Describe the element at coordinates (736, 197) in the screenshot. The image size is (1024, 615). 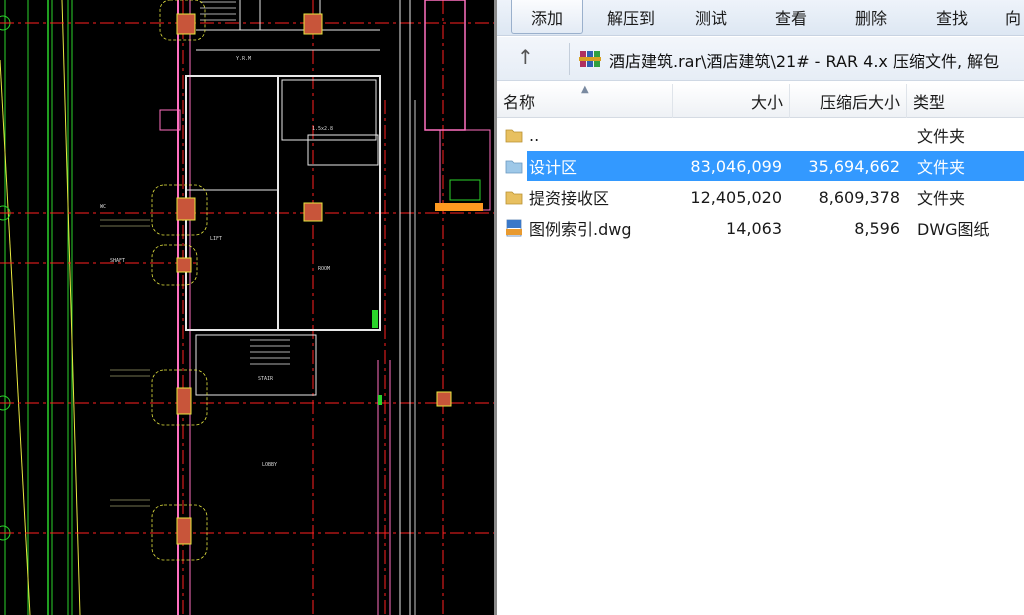
I see `file-size: 12,405,020` at that location.